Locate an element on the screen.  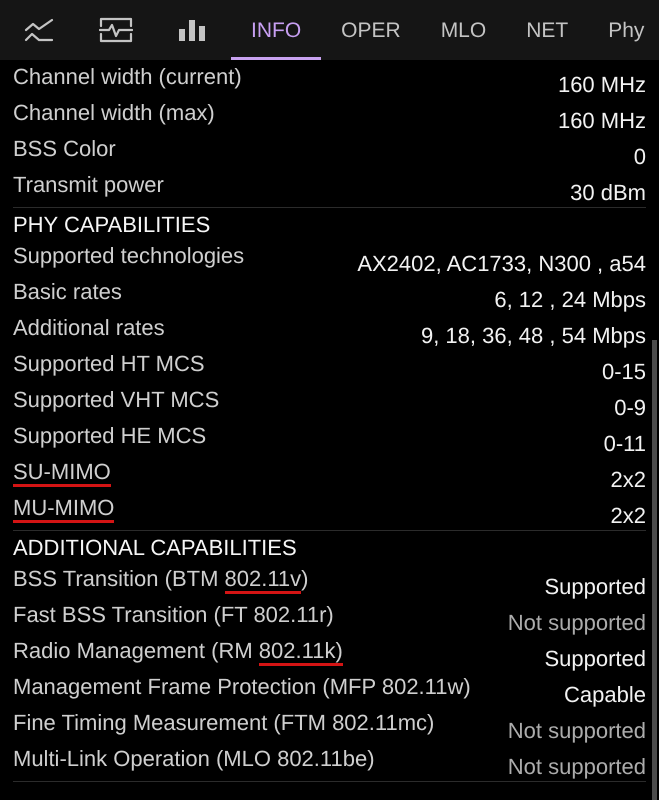
zigzag-lines-icon is located at coordinates (39, 30).